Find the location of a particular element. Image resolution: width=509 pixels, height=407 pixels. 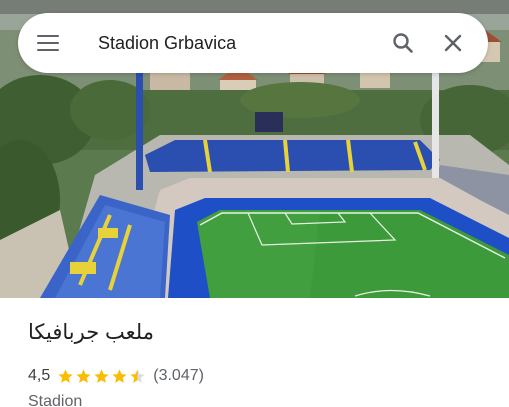

search-button is located at coordinates (403, 43).